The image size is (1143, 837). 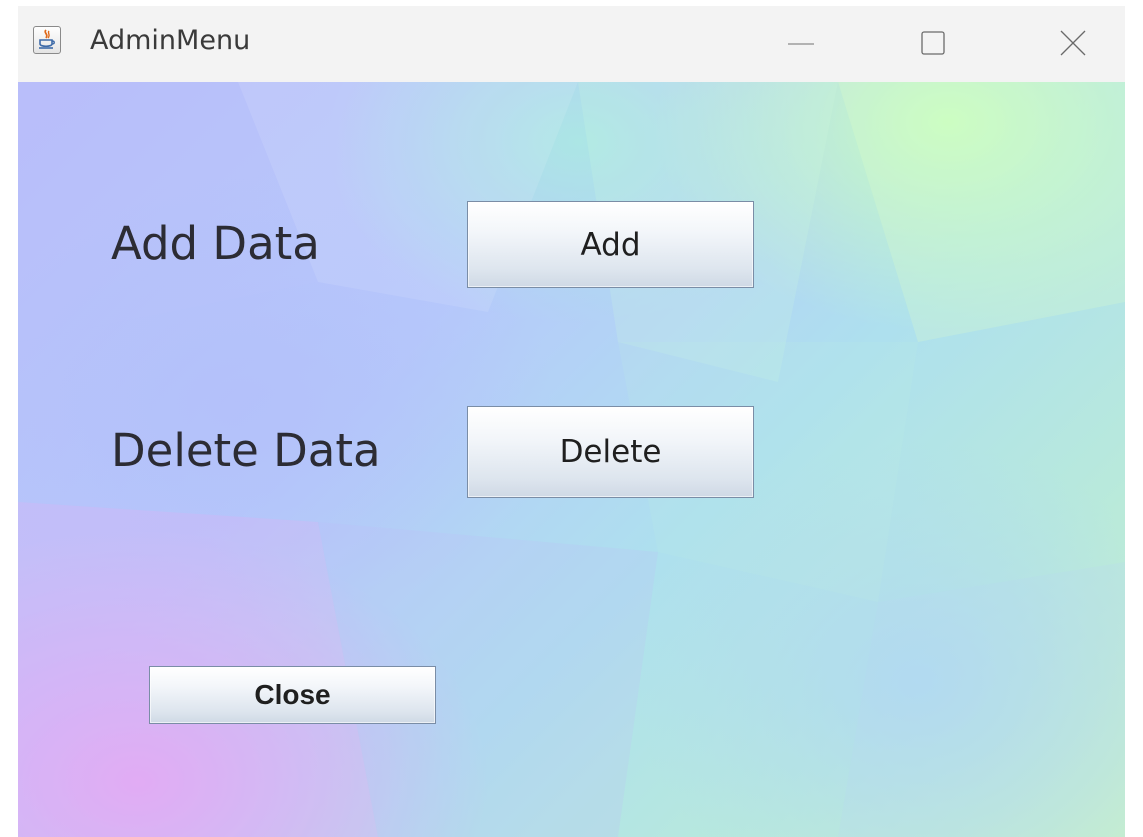 I want to click on title-bar: AdminMenu, so click(x=571, y=44).